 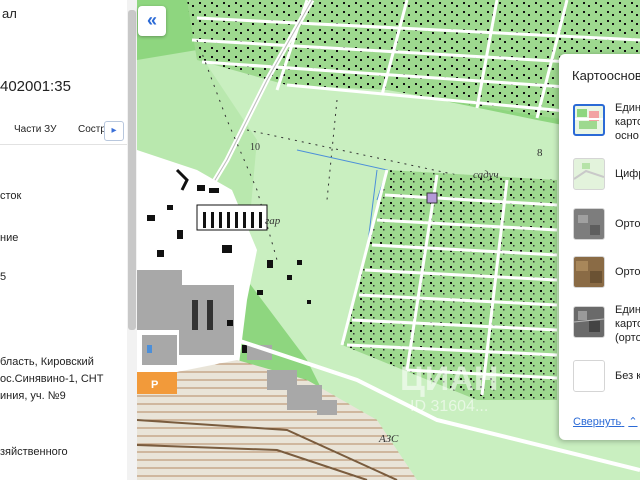 What do you see at coordinates (540, 153) in the screenshot?
I see `quarter-number-8: 8` at bounding box center [540, 153].